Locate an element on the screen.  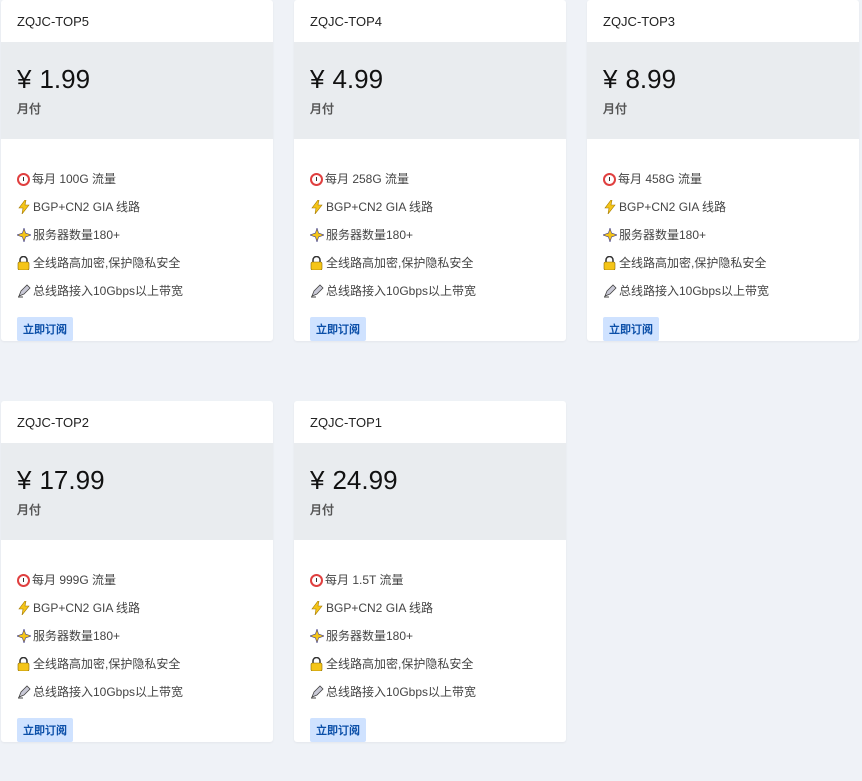
price-box: ¥4.99 月付 is located at coordinates (430, 90).